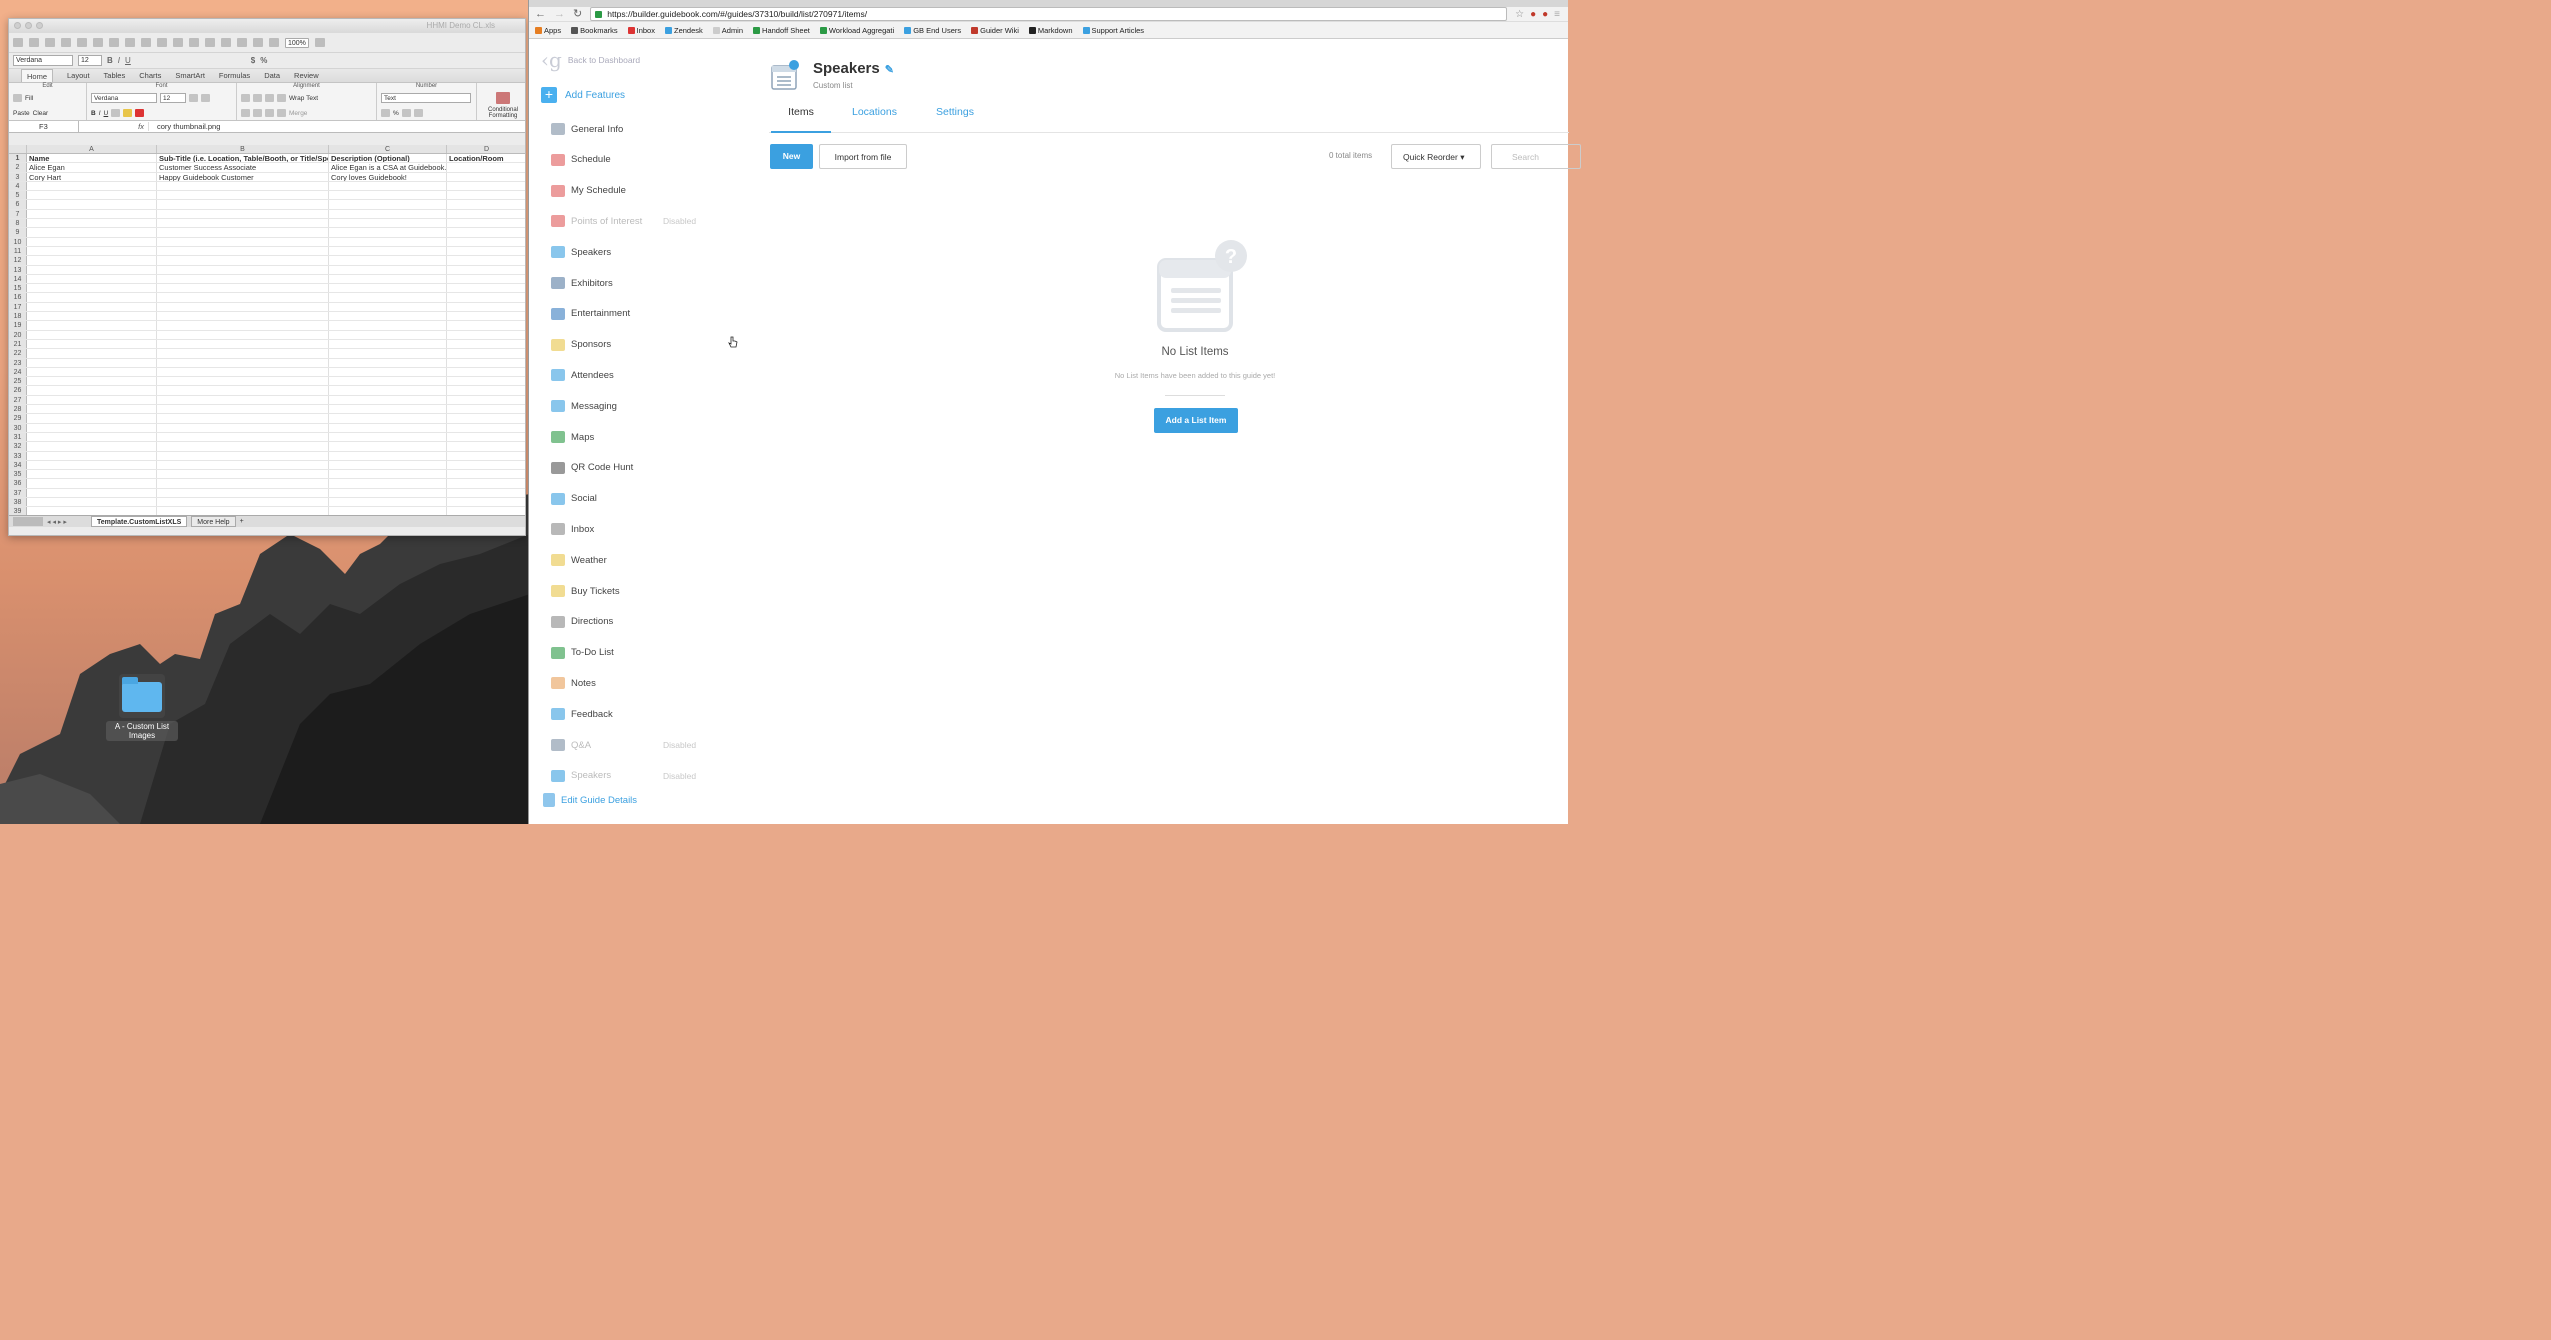  I want to click on row-number: 25, so click(18, 381).